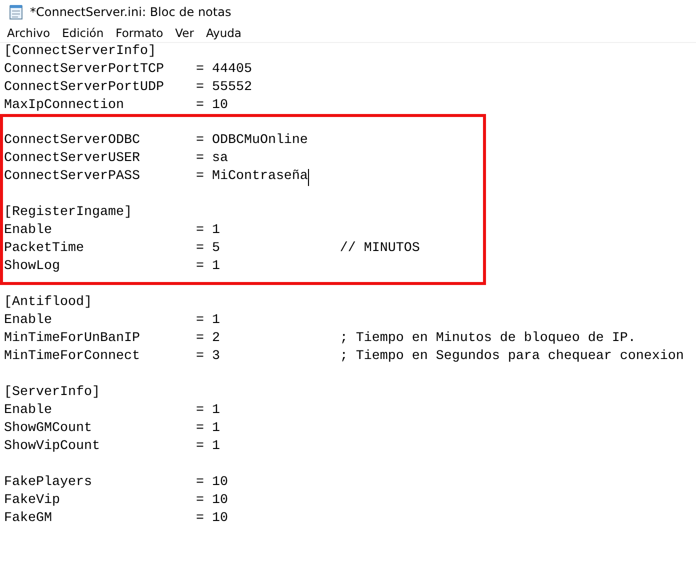 The width and height of the screenshot is (696, 573). What do you see at coordinates (156, 141) in the screenshot?
I see `text-line: ConnectServerODBC = ODBCMuOnline` at bounding box center [156, 141].